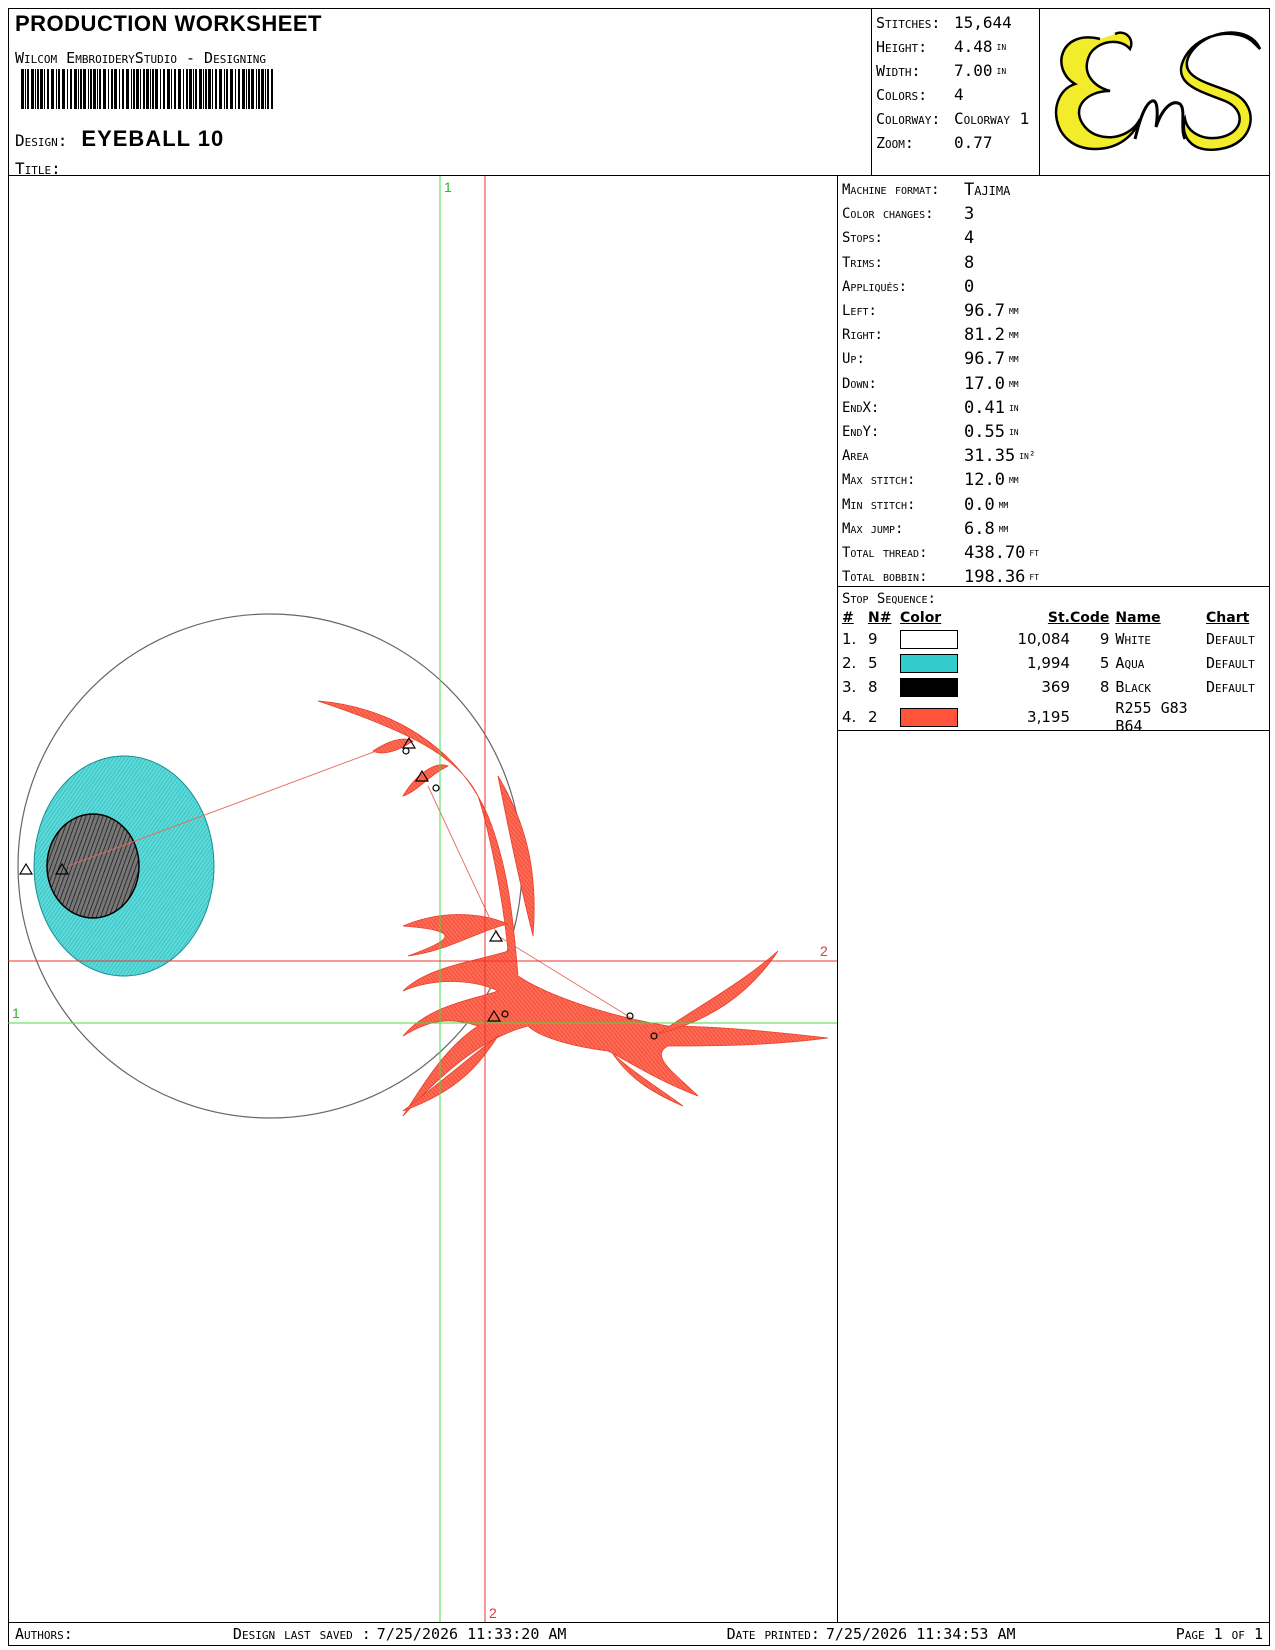 This screenshot has width=1275, height=1650. I want to click on barcode, so click(147, 89).